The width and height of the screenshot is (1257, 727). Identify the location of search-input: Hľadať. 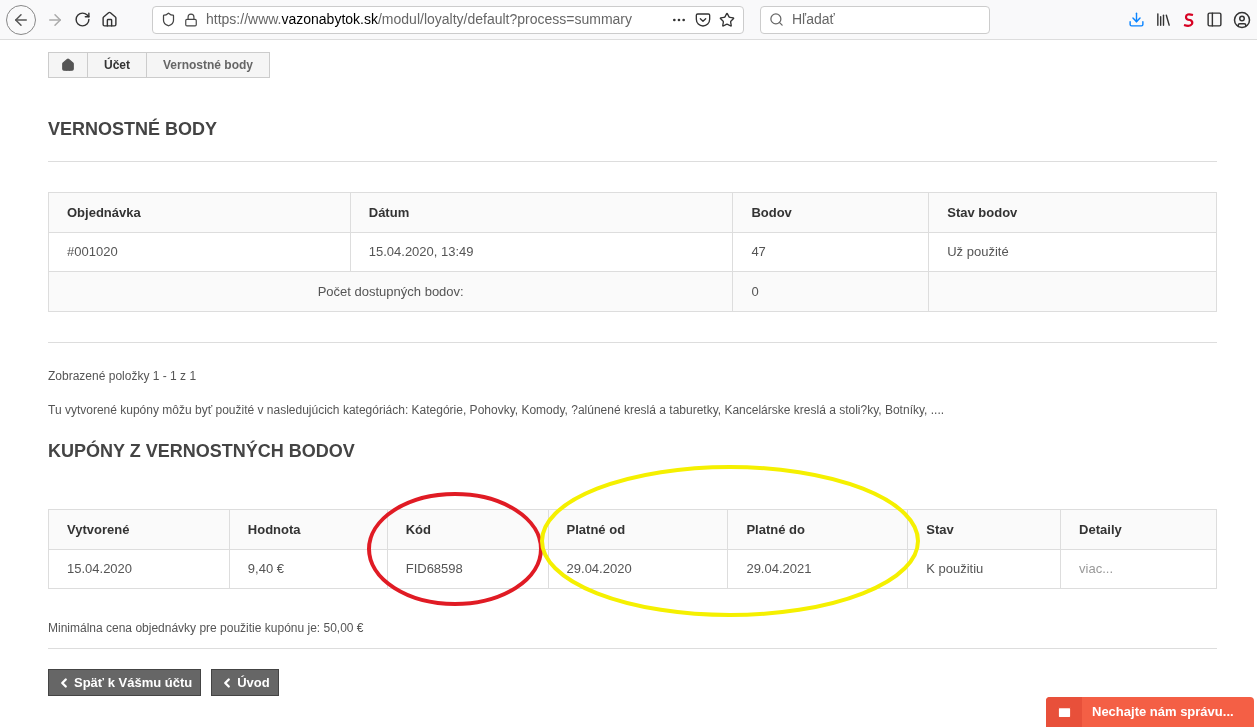
(882, 19).